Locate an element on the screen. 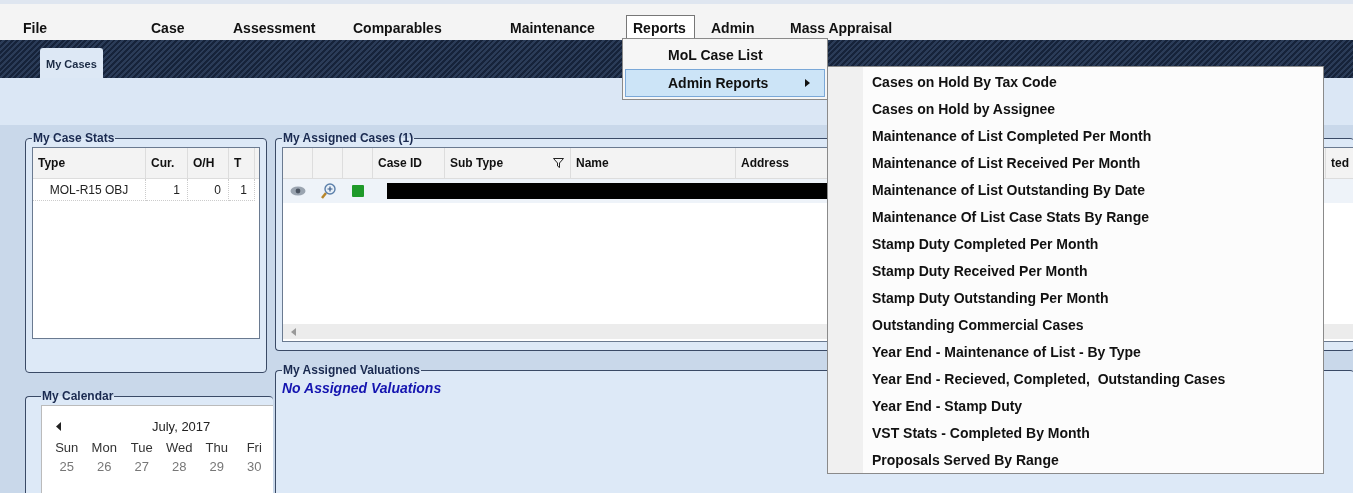 The width and height of the screenshot is (1353, 493). menu-item: Admin Reports is located at coordinates (725, 83).